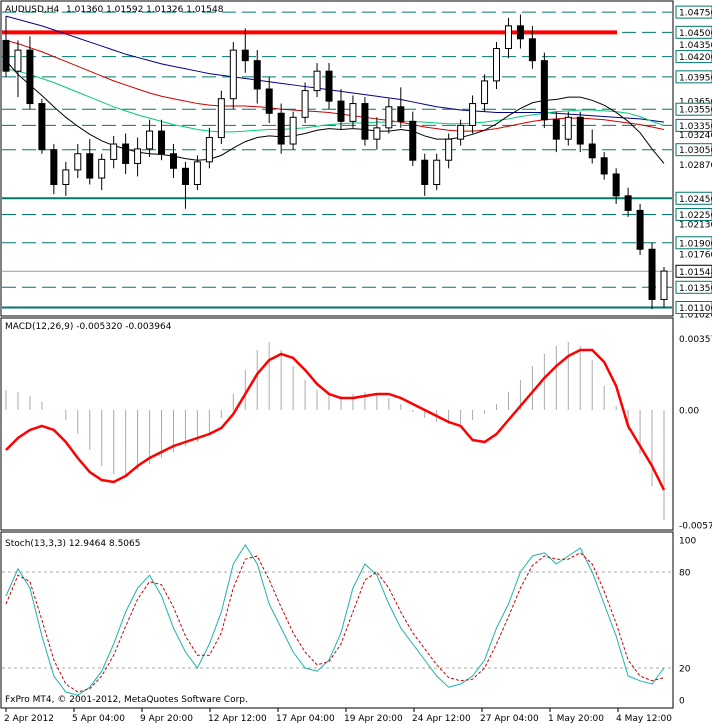 The image size is (712, 724). Describe the element at coordinates (695, 111) in the screenshot. I see `price-tick-label: 1.03550` at that location.